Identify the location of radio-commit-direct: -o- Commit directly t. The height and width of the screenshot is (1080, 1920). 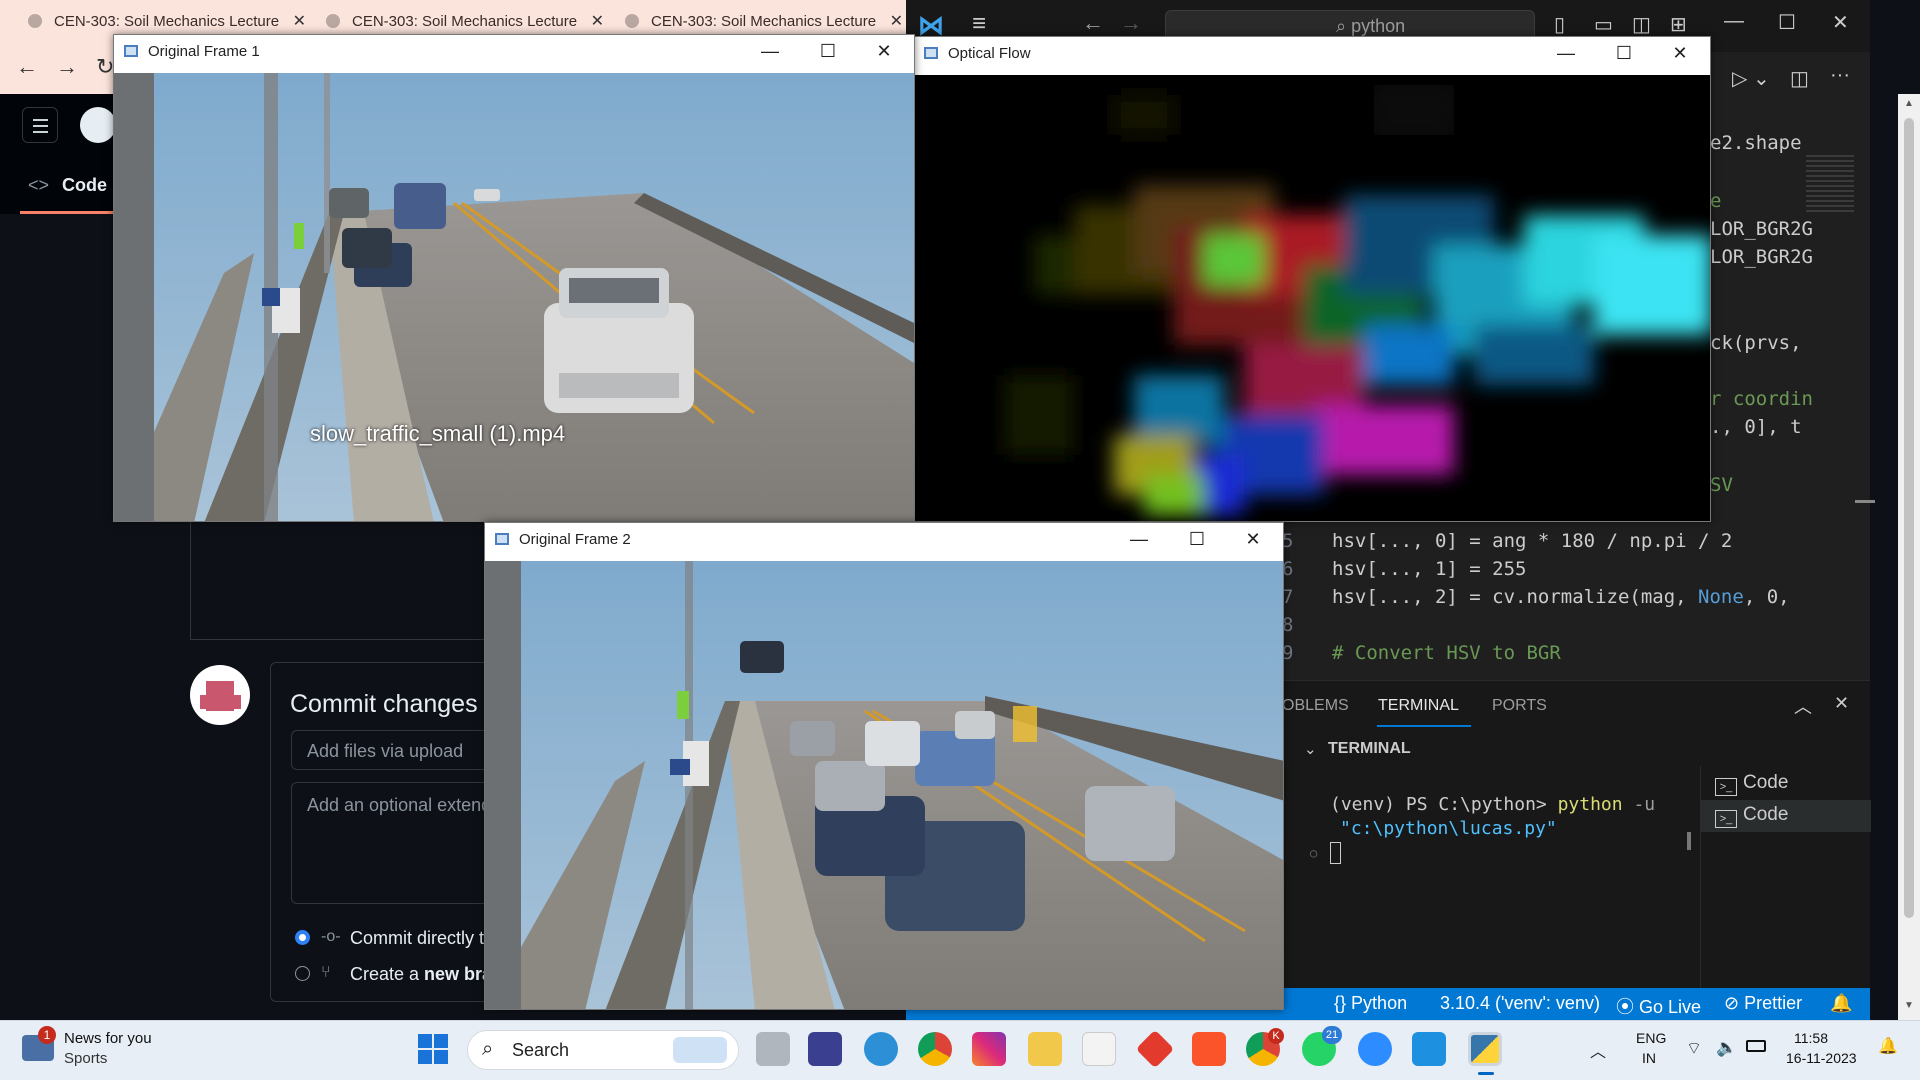
(389, 938).